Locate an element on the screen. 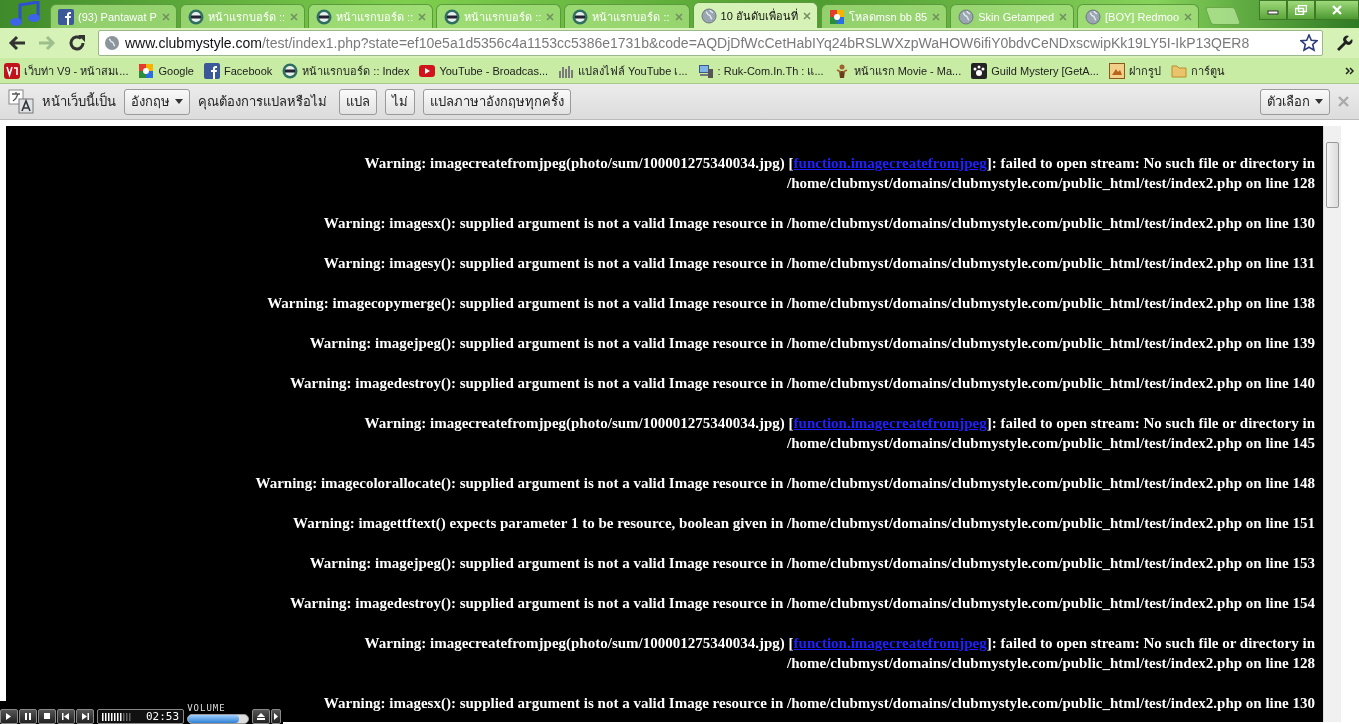  eject-icon is located at coordinates (261, 716).